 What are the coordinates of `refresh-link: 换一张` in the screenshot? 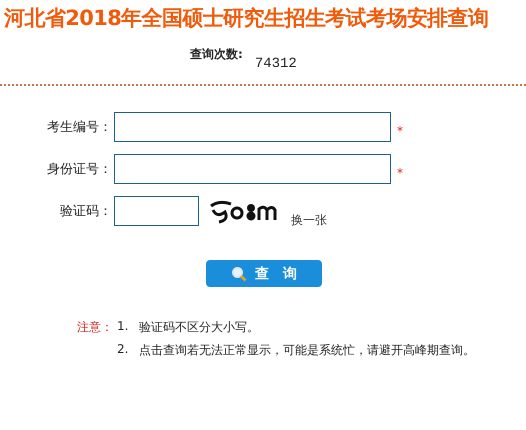 It's located at (309, 220).